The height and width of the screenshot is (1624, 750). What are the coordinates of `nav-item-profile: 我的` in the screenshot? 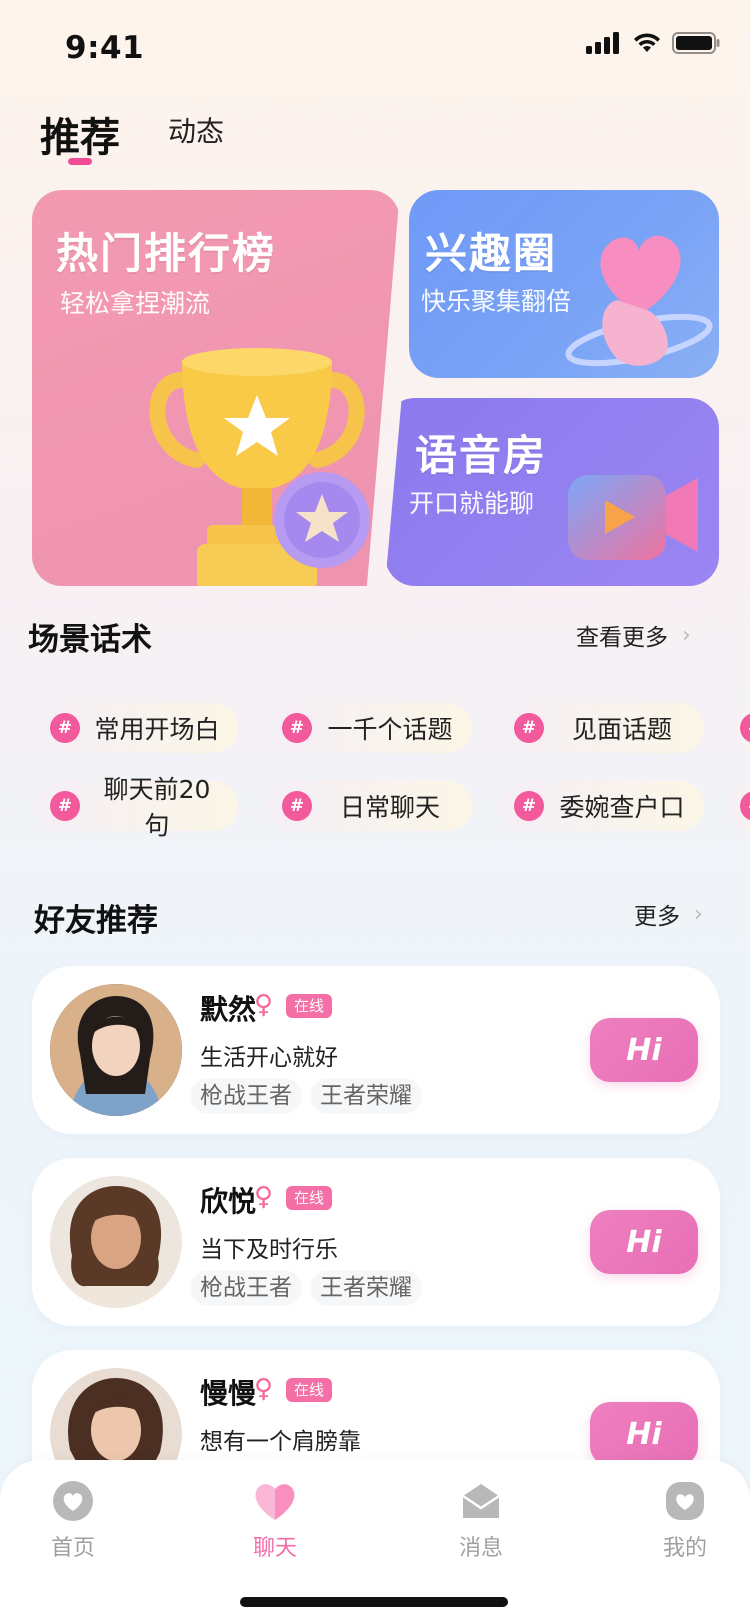 It's located at (685, 1521).